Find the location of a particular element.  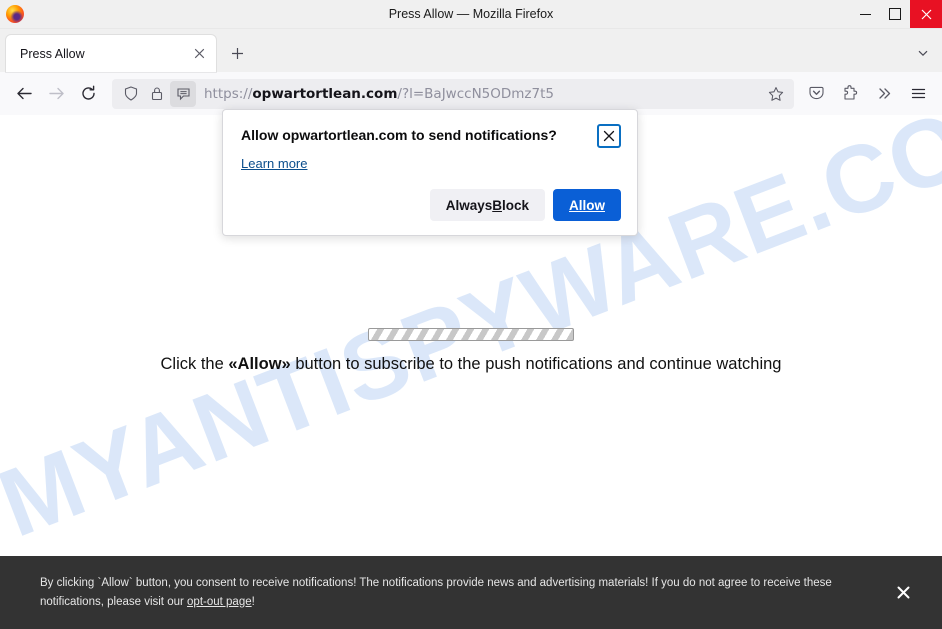

arrow-left-icon is located at coordinates (24, 93).